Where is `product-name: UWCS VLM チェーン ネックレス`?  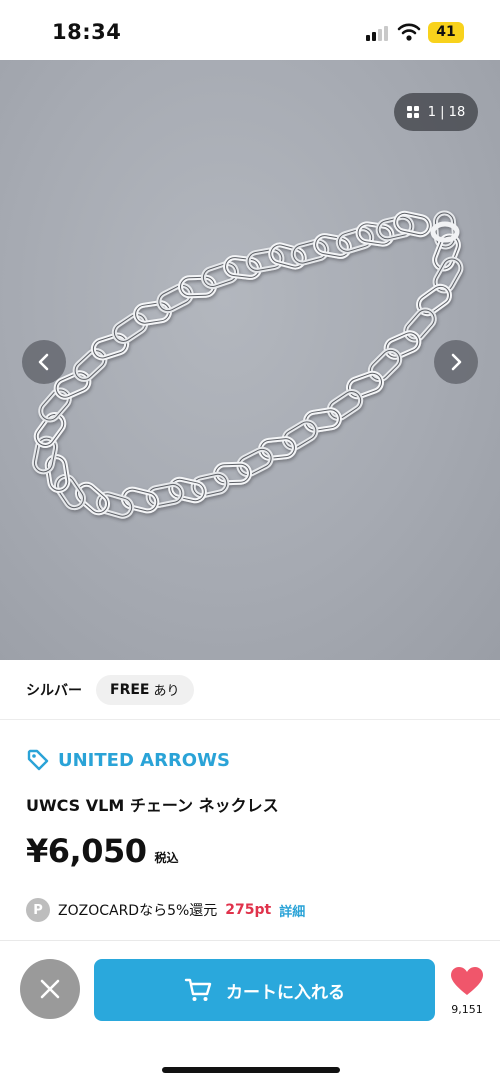
product-name: UWCS VLM チェーン ネックレス is located at coordinates (152, 805).